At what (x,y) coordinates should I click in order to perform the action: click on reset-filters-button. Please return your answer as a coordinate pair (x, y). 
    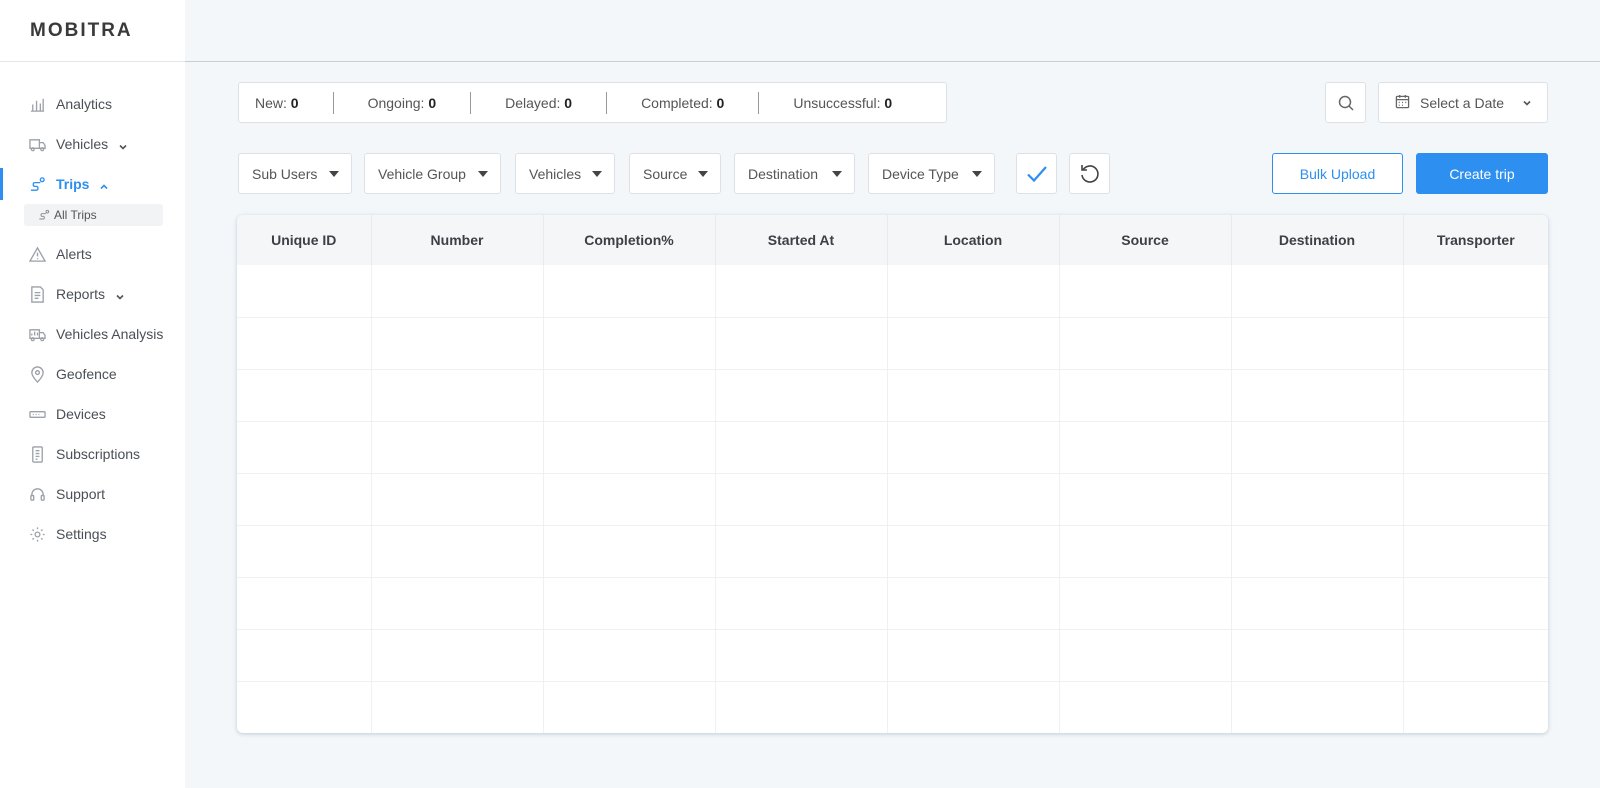
    Looking at the image, I should click on (1089, 173).